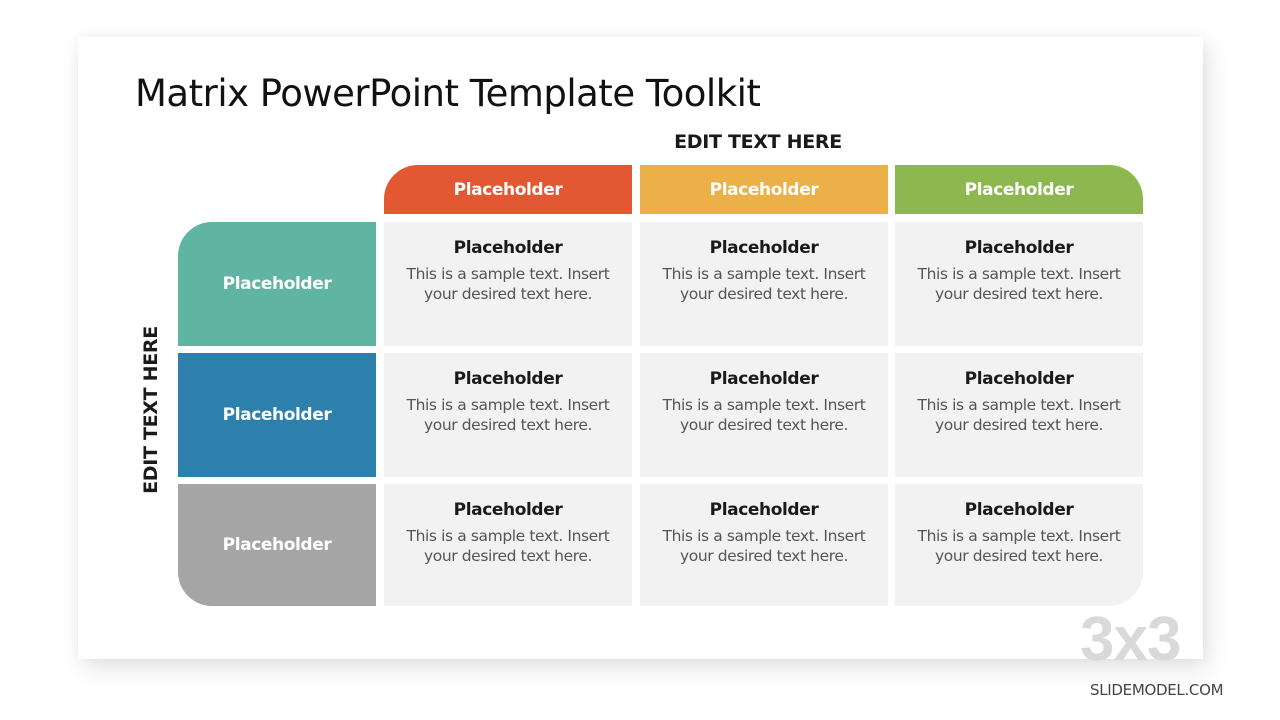 This screenshot has height=720, width=1280. Describe the element at coordinates (151, 410) in the screenshot. I see `side-axis-label: EDIT TEXT HERE` at that location.